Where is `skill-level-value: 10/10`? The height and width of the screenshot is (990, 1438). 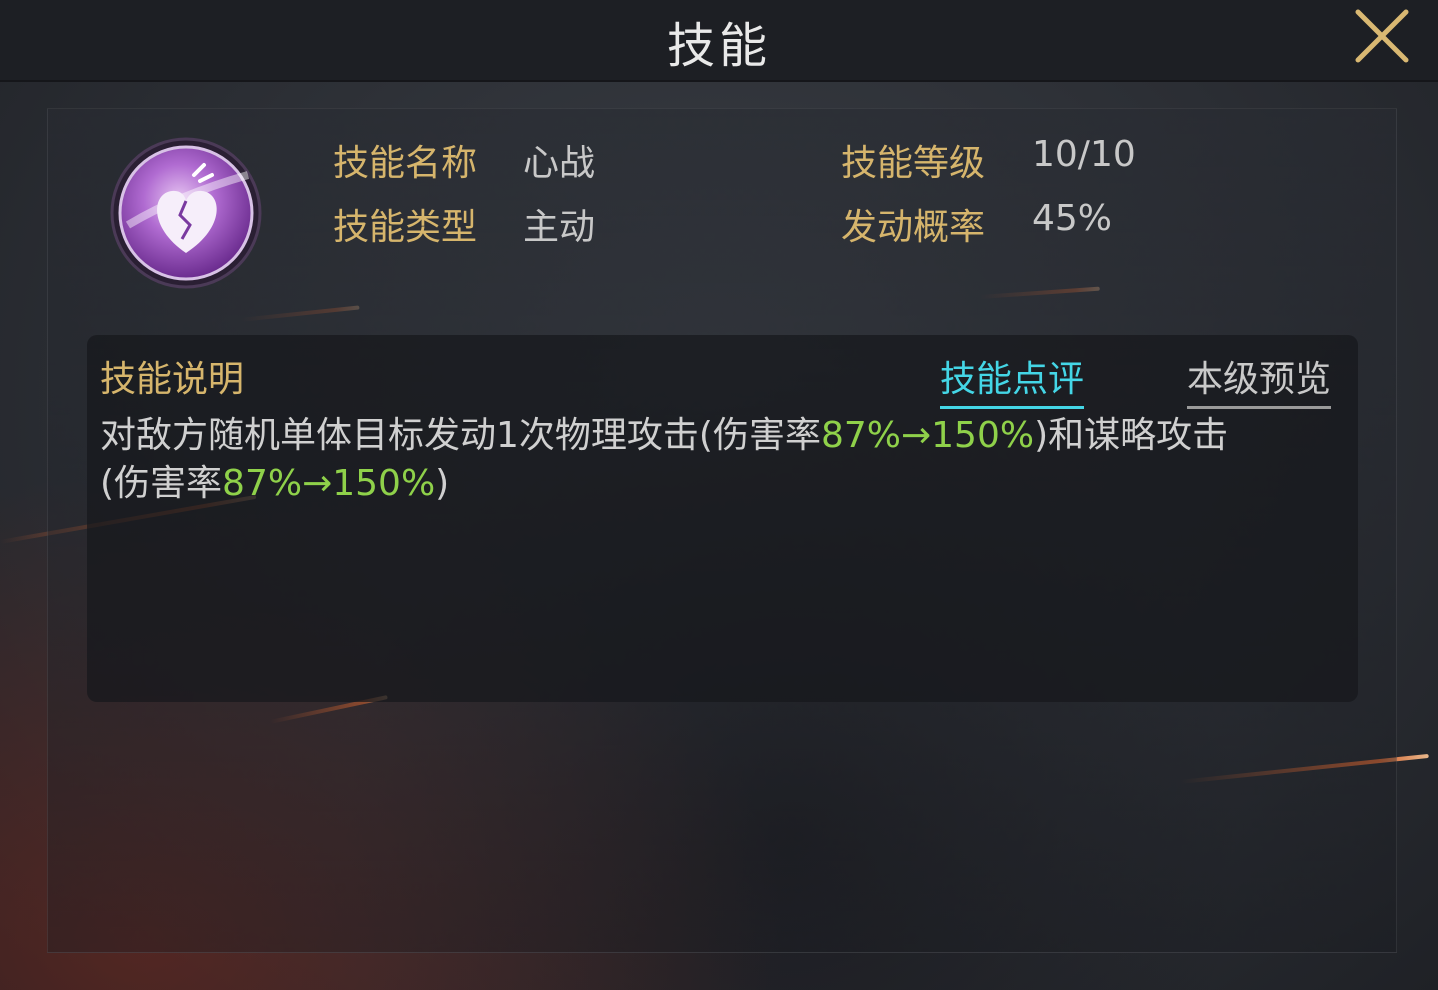 skill-level-value: 10/10 is located at coordinates (1084, 154).